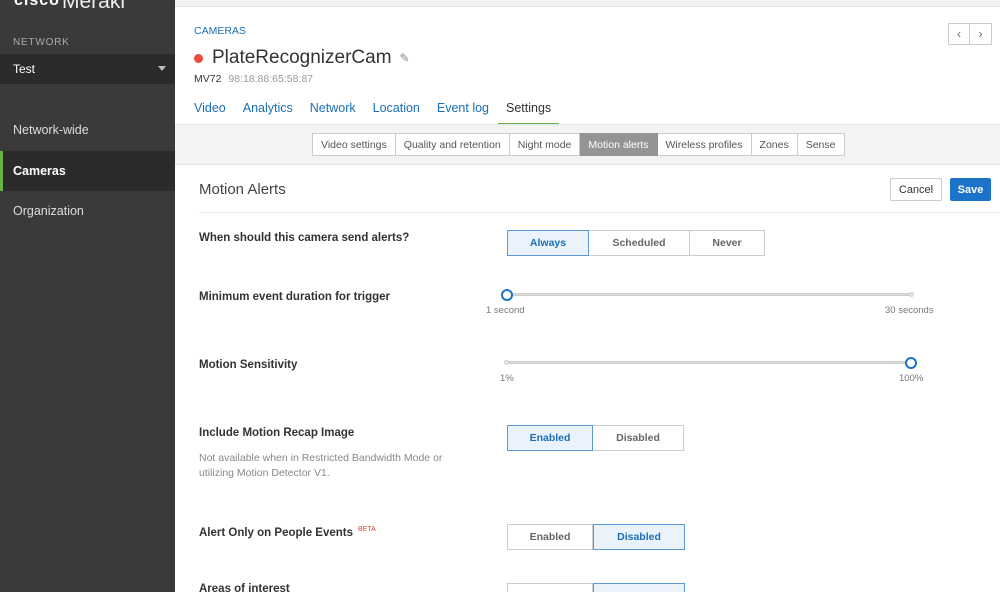 The width and height of the screenshot is (1000, 592). Describe the element at coordinates (24, 69) in the screenshot. I see `network-selector-value: Test` at that location.